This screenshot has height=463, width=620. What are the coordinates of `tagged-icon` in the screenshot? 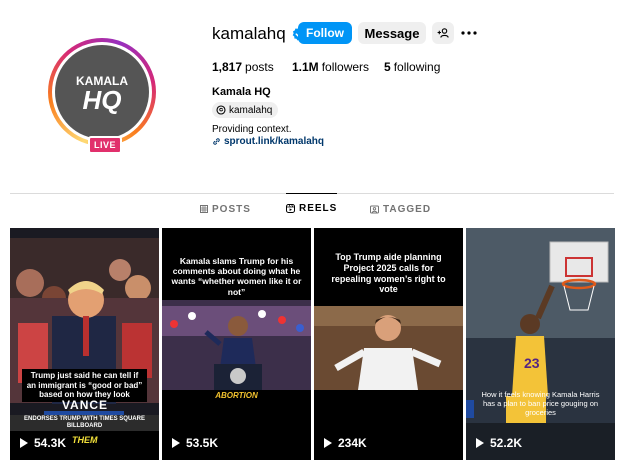 It's located at (374, 209).